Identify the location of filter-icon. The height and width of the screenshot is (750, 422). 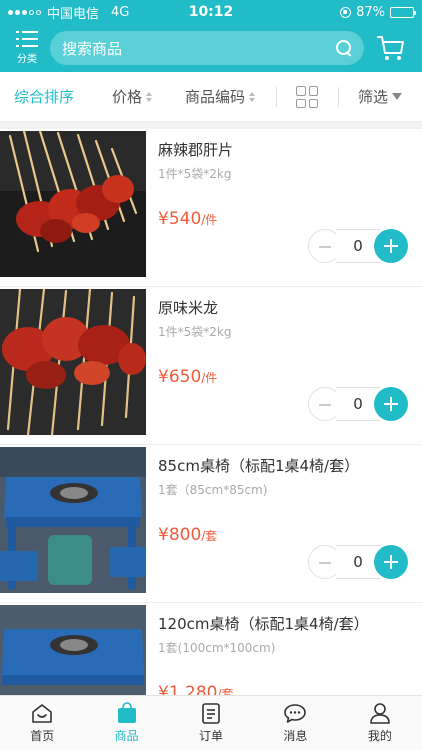
(397, 96).